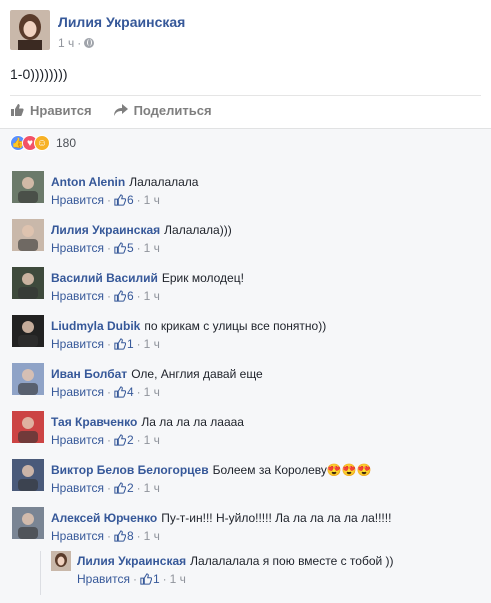 This screenshot has width=491, height=603. Describe the element at coordinates (292, 561) in the screenshot. I see `reply-text: Лалалалала я пою вместе с тобой ))` at that location.